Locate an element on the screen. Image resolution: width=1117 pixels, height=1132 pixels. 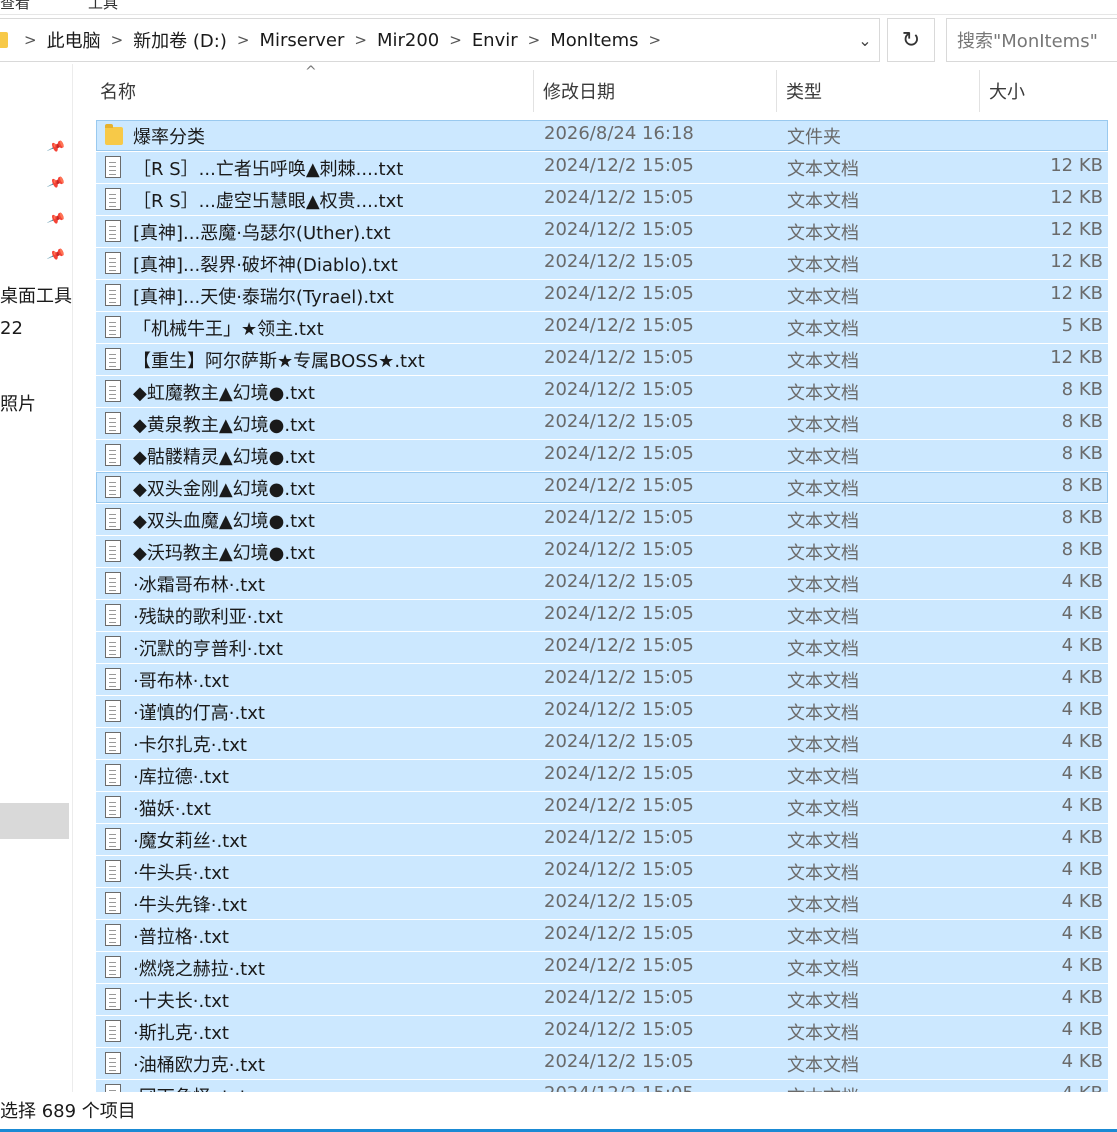
file-row: ◆双头血魔▲幻境●.txt 2024/12/2 15:05 文本文档 8 KB is located at coordinates (602, 519).